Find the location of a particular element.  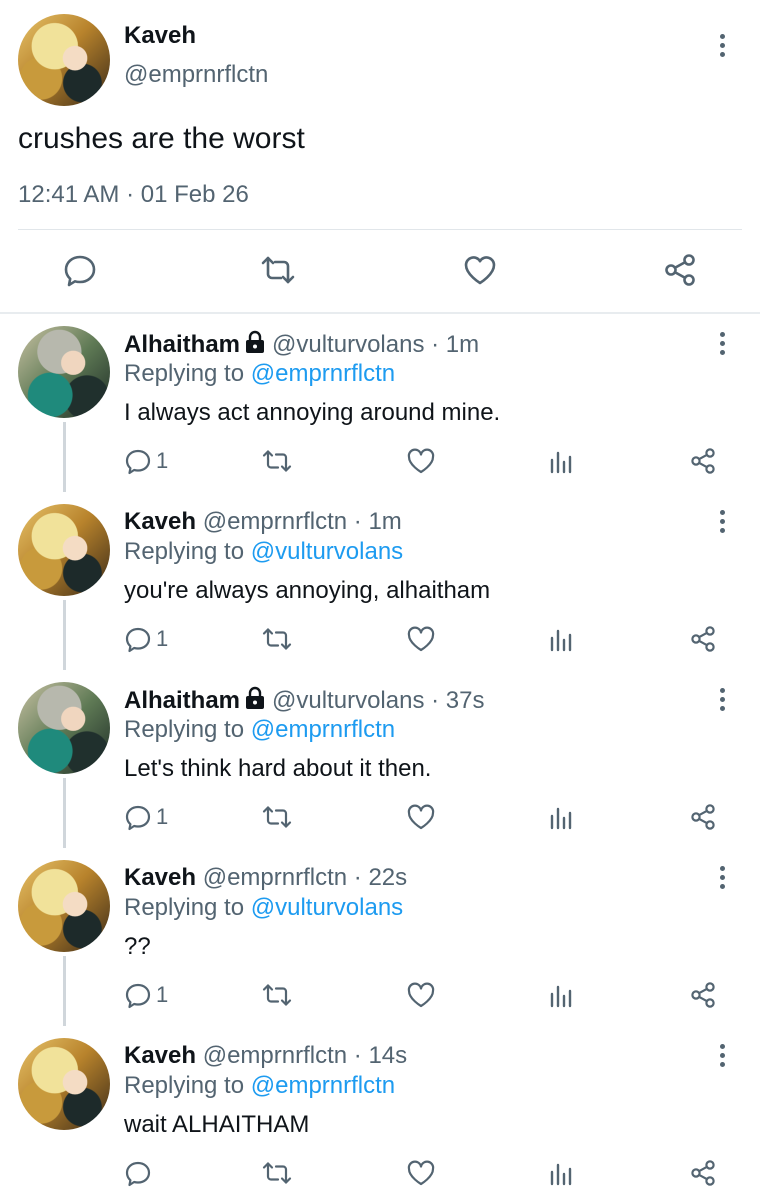

tweet-timestamp: 12:41 AM · 01 Feb 26 is located at coordinates (133, 194).